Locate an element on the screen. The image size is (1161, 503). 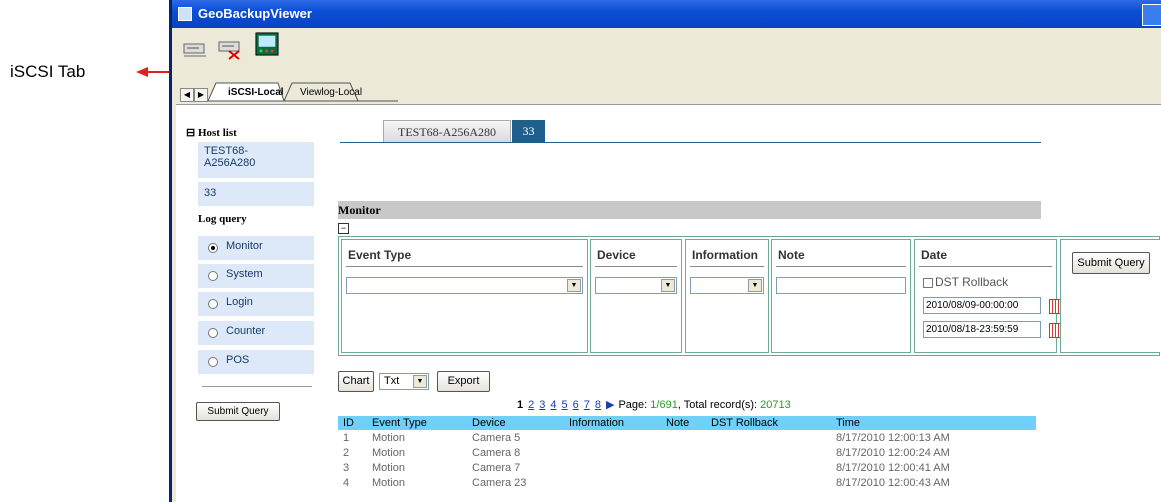
page-link: 6 is located at coordinates (576, 405).